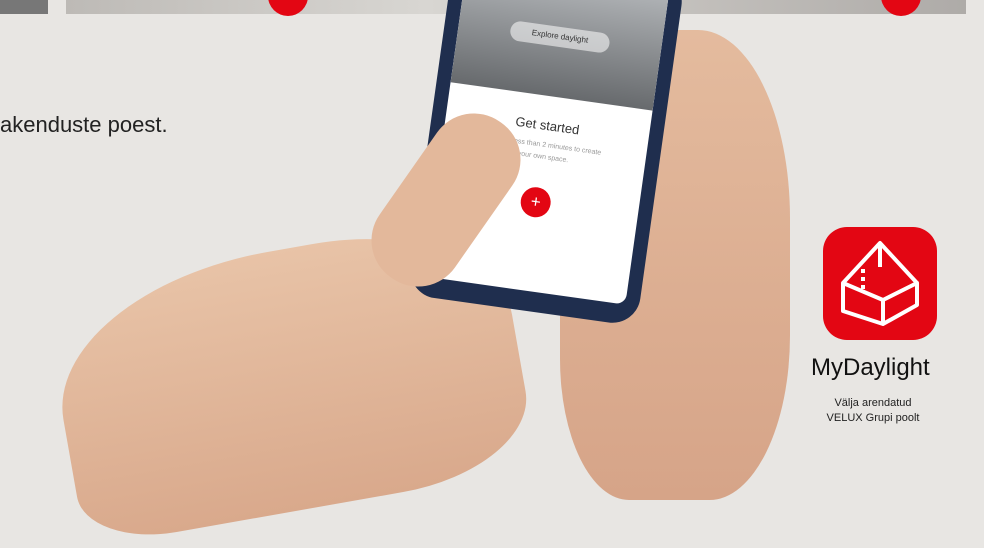 The width and height of the screenshot is (984, 548). I want to click on house-icon, so click(880, 283).